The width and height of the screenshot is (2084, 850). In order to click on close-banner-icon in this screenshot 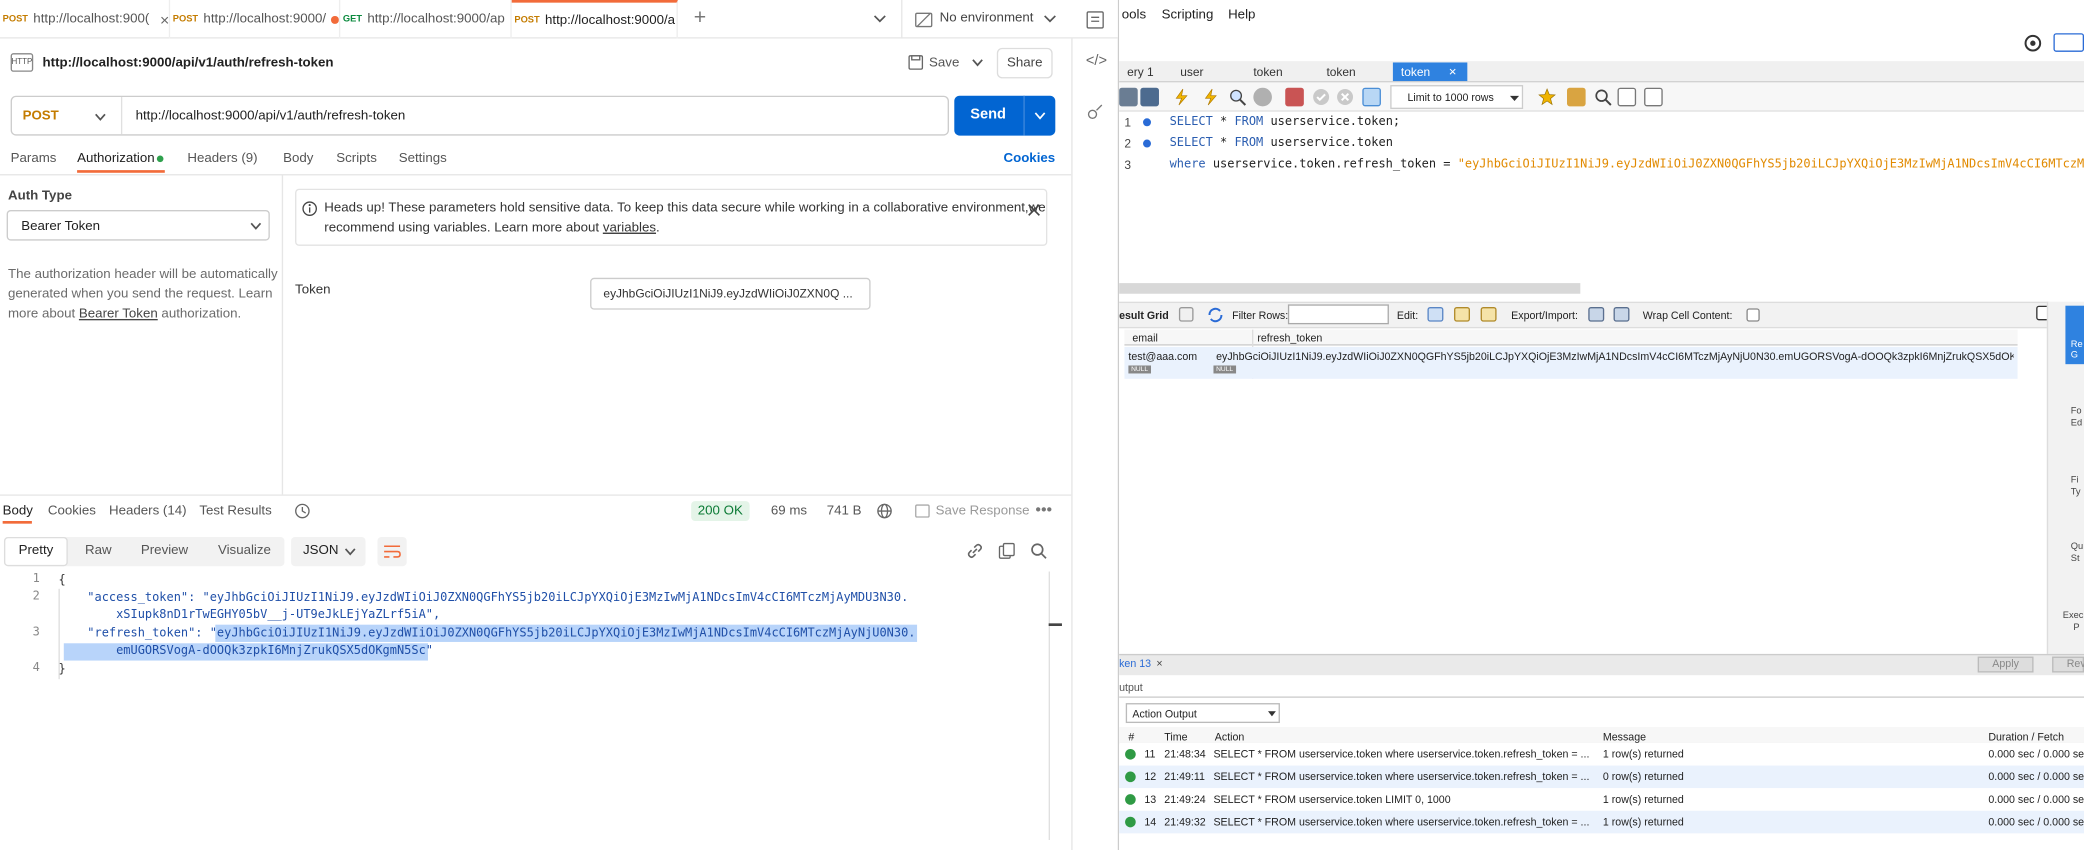, I will do `click(1033, 209)`.